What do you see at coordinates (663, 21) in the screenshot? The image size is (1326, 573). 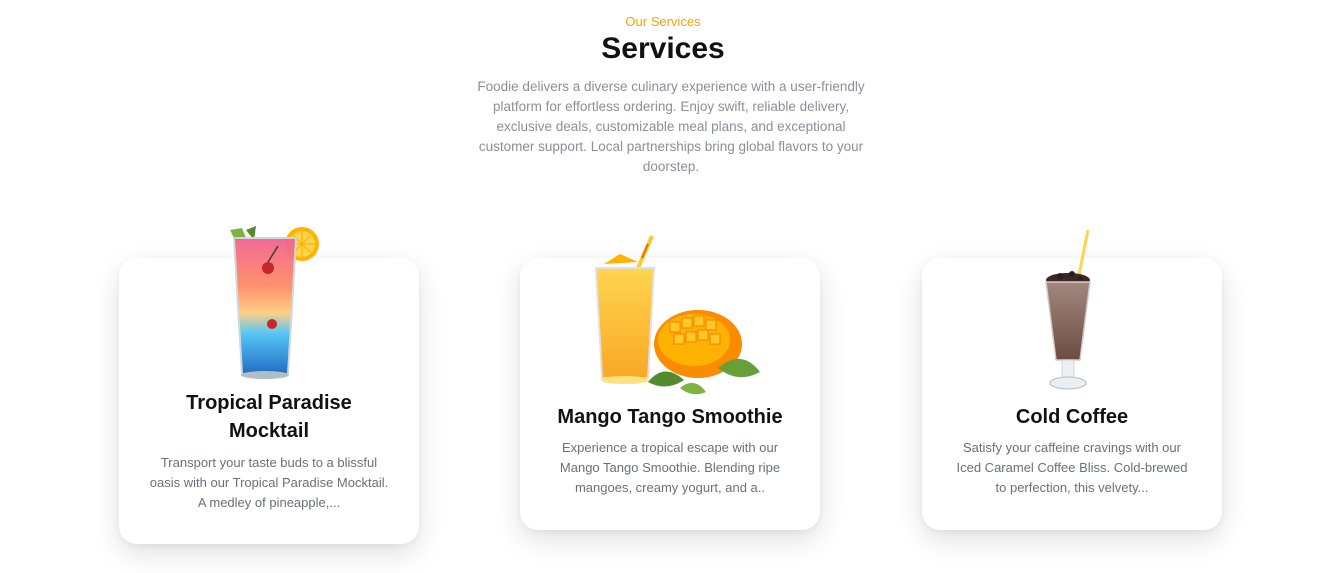 I see `services-eyebrow: Our Services` at bounding box center [663, 21].